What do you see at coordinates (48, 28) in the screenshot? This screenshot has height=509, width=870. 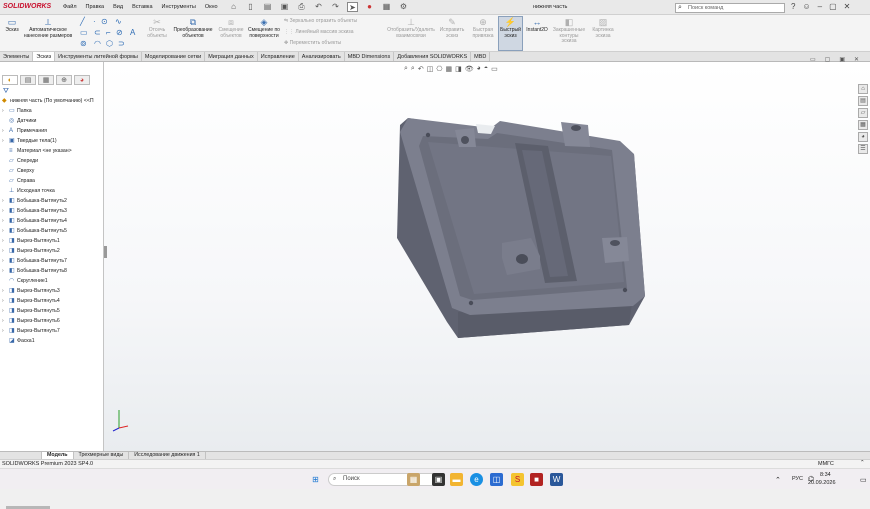 I see `smart-dimension-button: ⟂ Автоматическое нанесение размеров` at bounding box center [48, 28].